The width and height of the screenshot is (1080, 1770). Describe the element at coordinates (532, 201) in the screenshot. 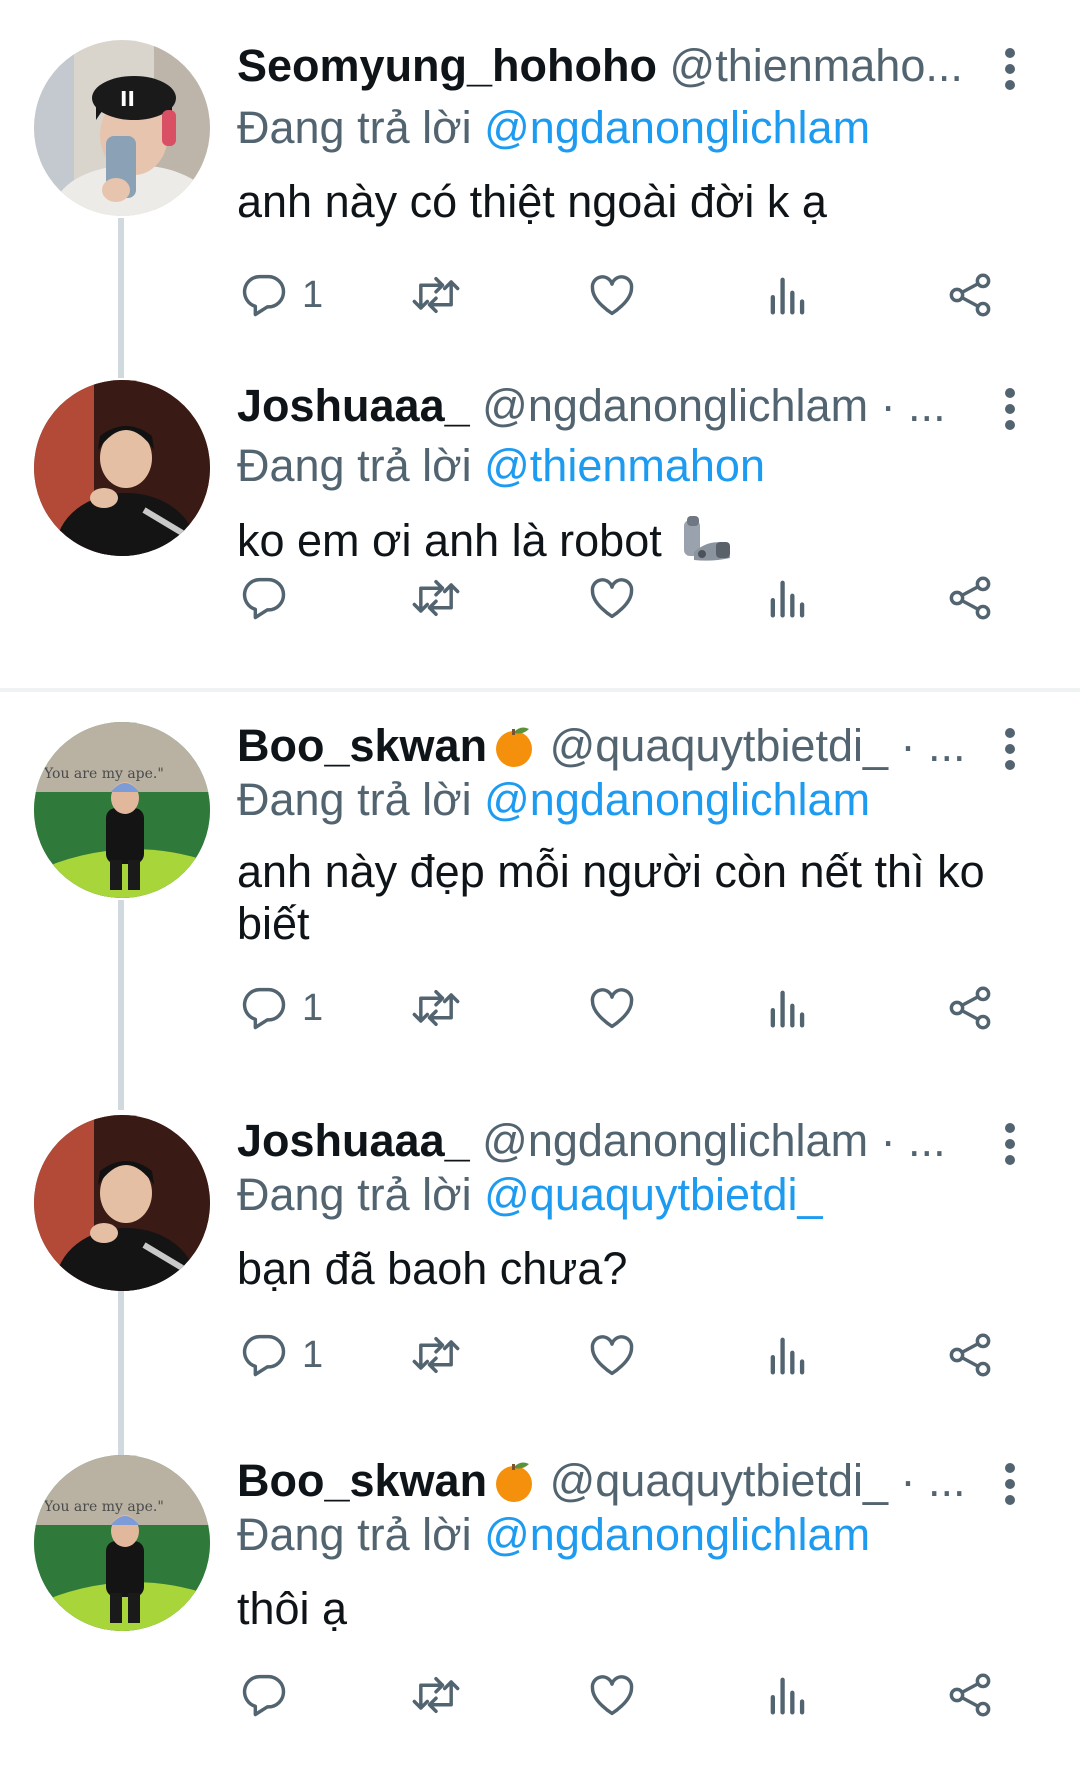

I see `tweet-text: anh này có thiệt ngoài đời k ạ` at that location.